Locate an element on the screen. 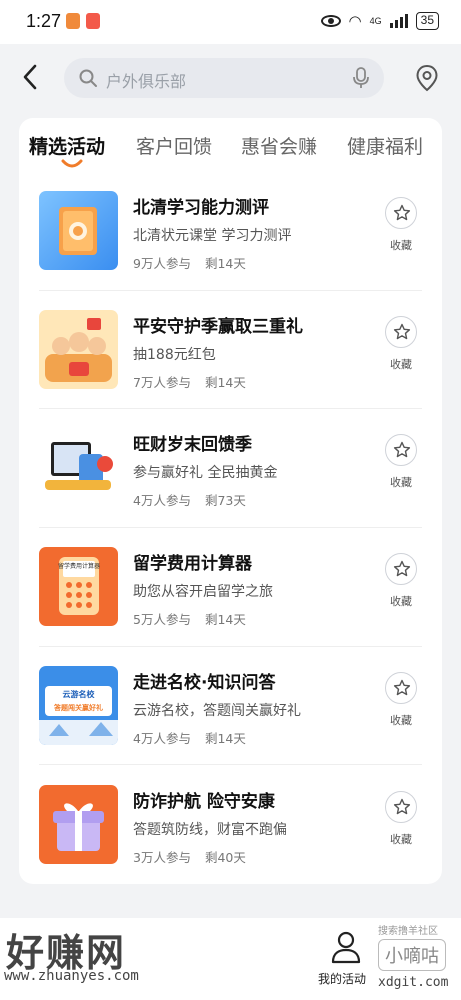 The image size is (461, 1000). activity-subtitle: 助您从容开启留学之旅 is located at coordinates (203, 592).